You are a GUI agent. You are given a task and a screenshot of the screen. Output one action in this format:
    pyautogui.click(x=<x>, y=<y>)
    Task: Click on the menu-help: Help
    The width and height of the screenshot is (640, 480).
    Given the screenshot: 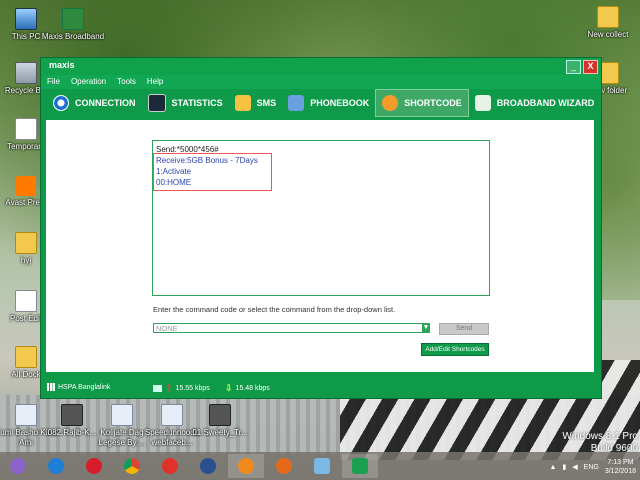 What is the action you would take?
    pyautogui.click(x=155, y=82)
    